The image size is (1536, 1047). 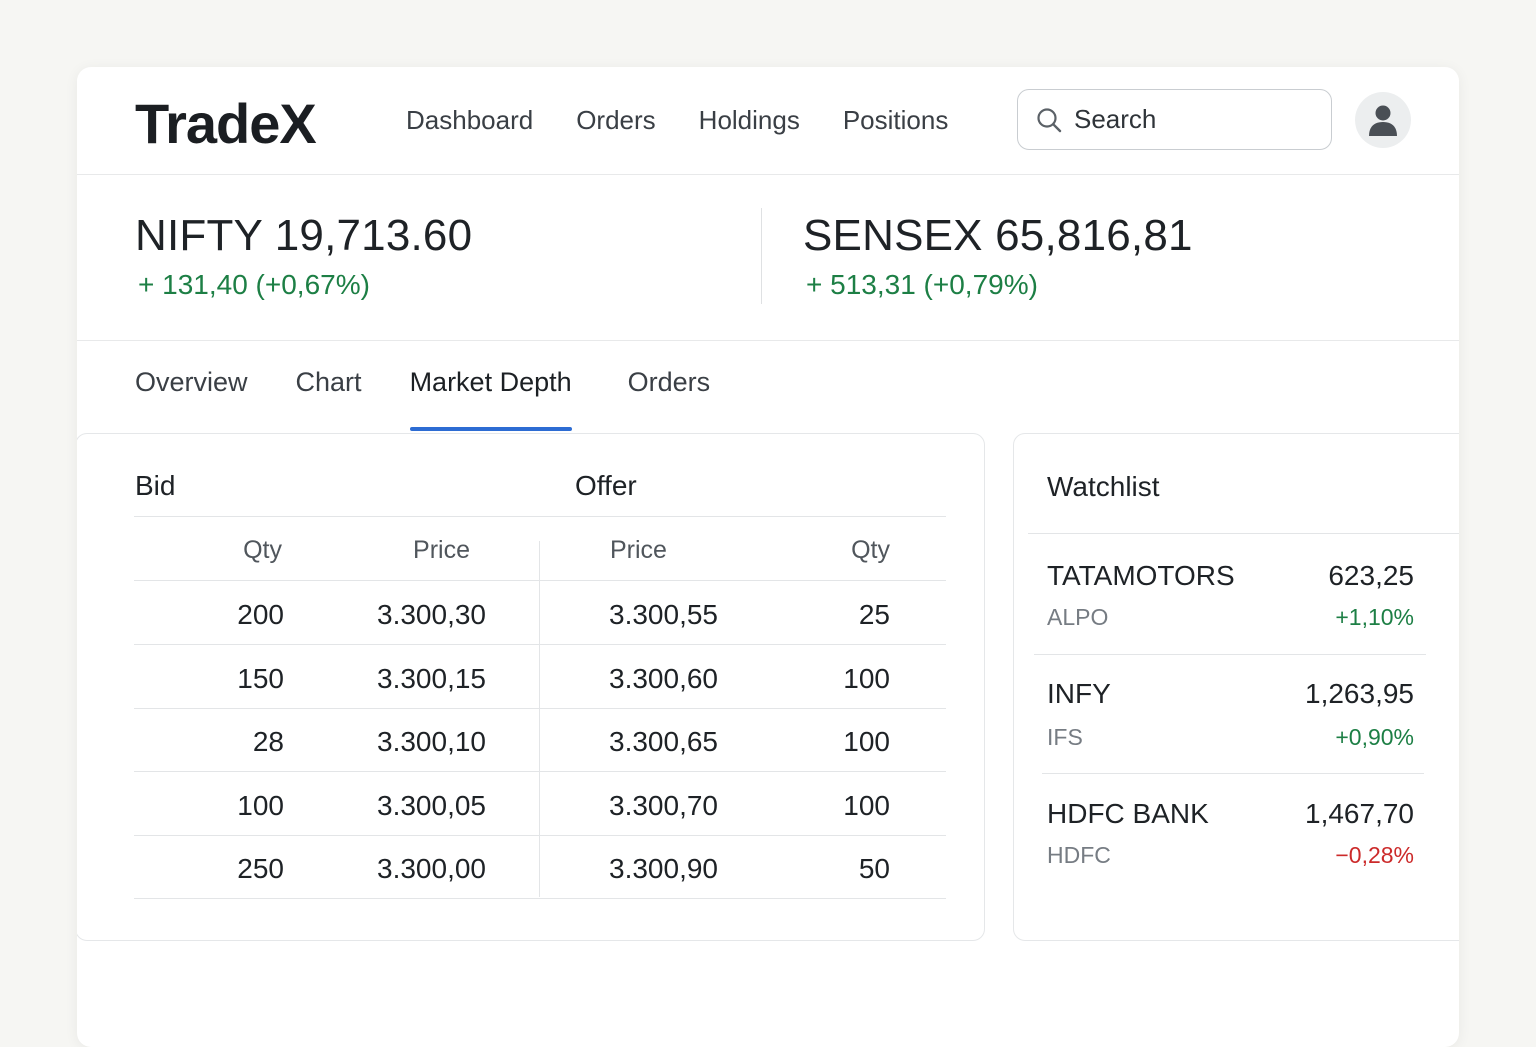 I want to click on offer-price: 3.300,55, so click(x=663, y=615).